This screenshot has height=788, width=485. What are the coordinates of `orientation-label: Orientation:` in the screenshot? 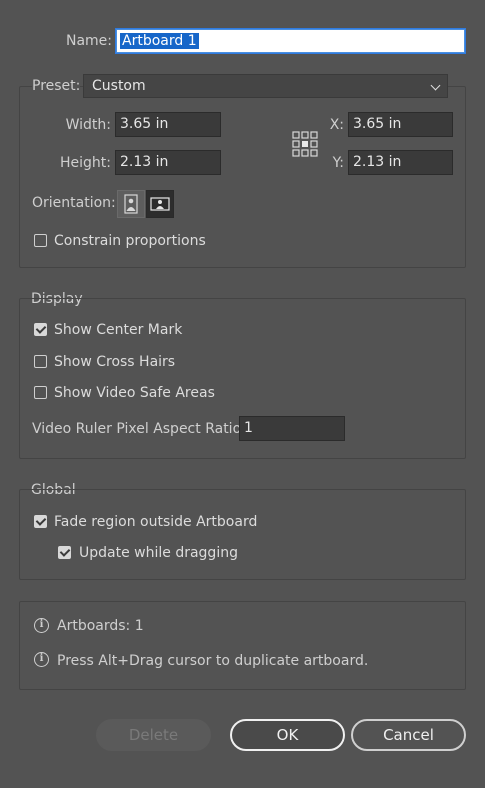 It's located at (74, 203).